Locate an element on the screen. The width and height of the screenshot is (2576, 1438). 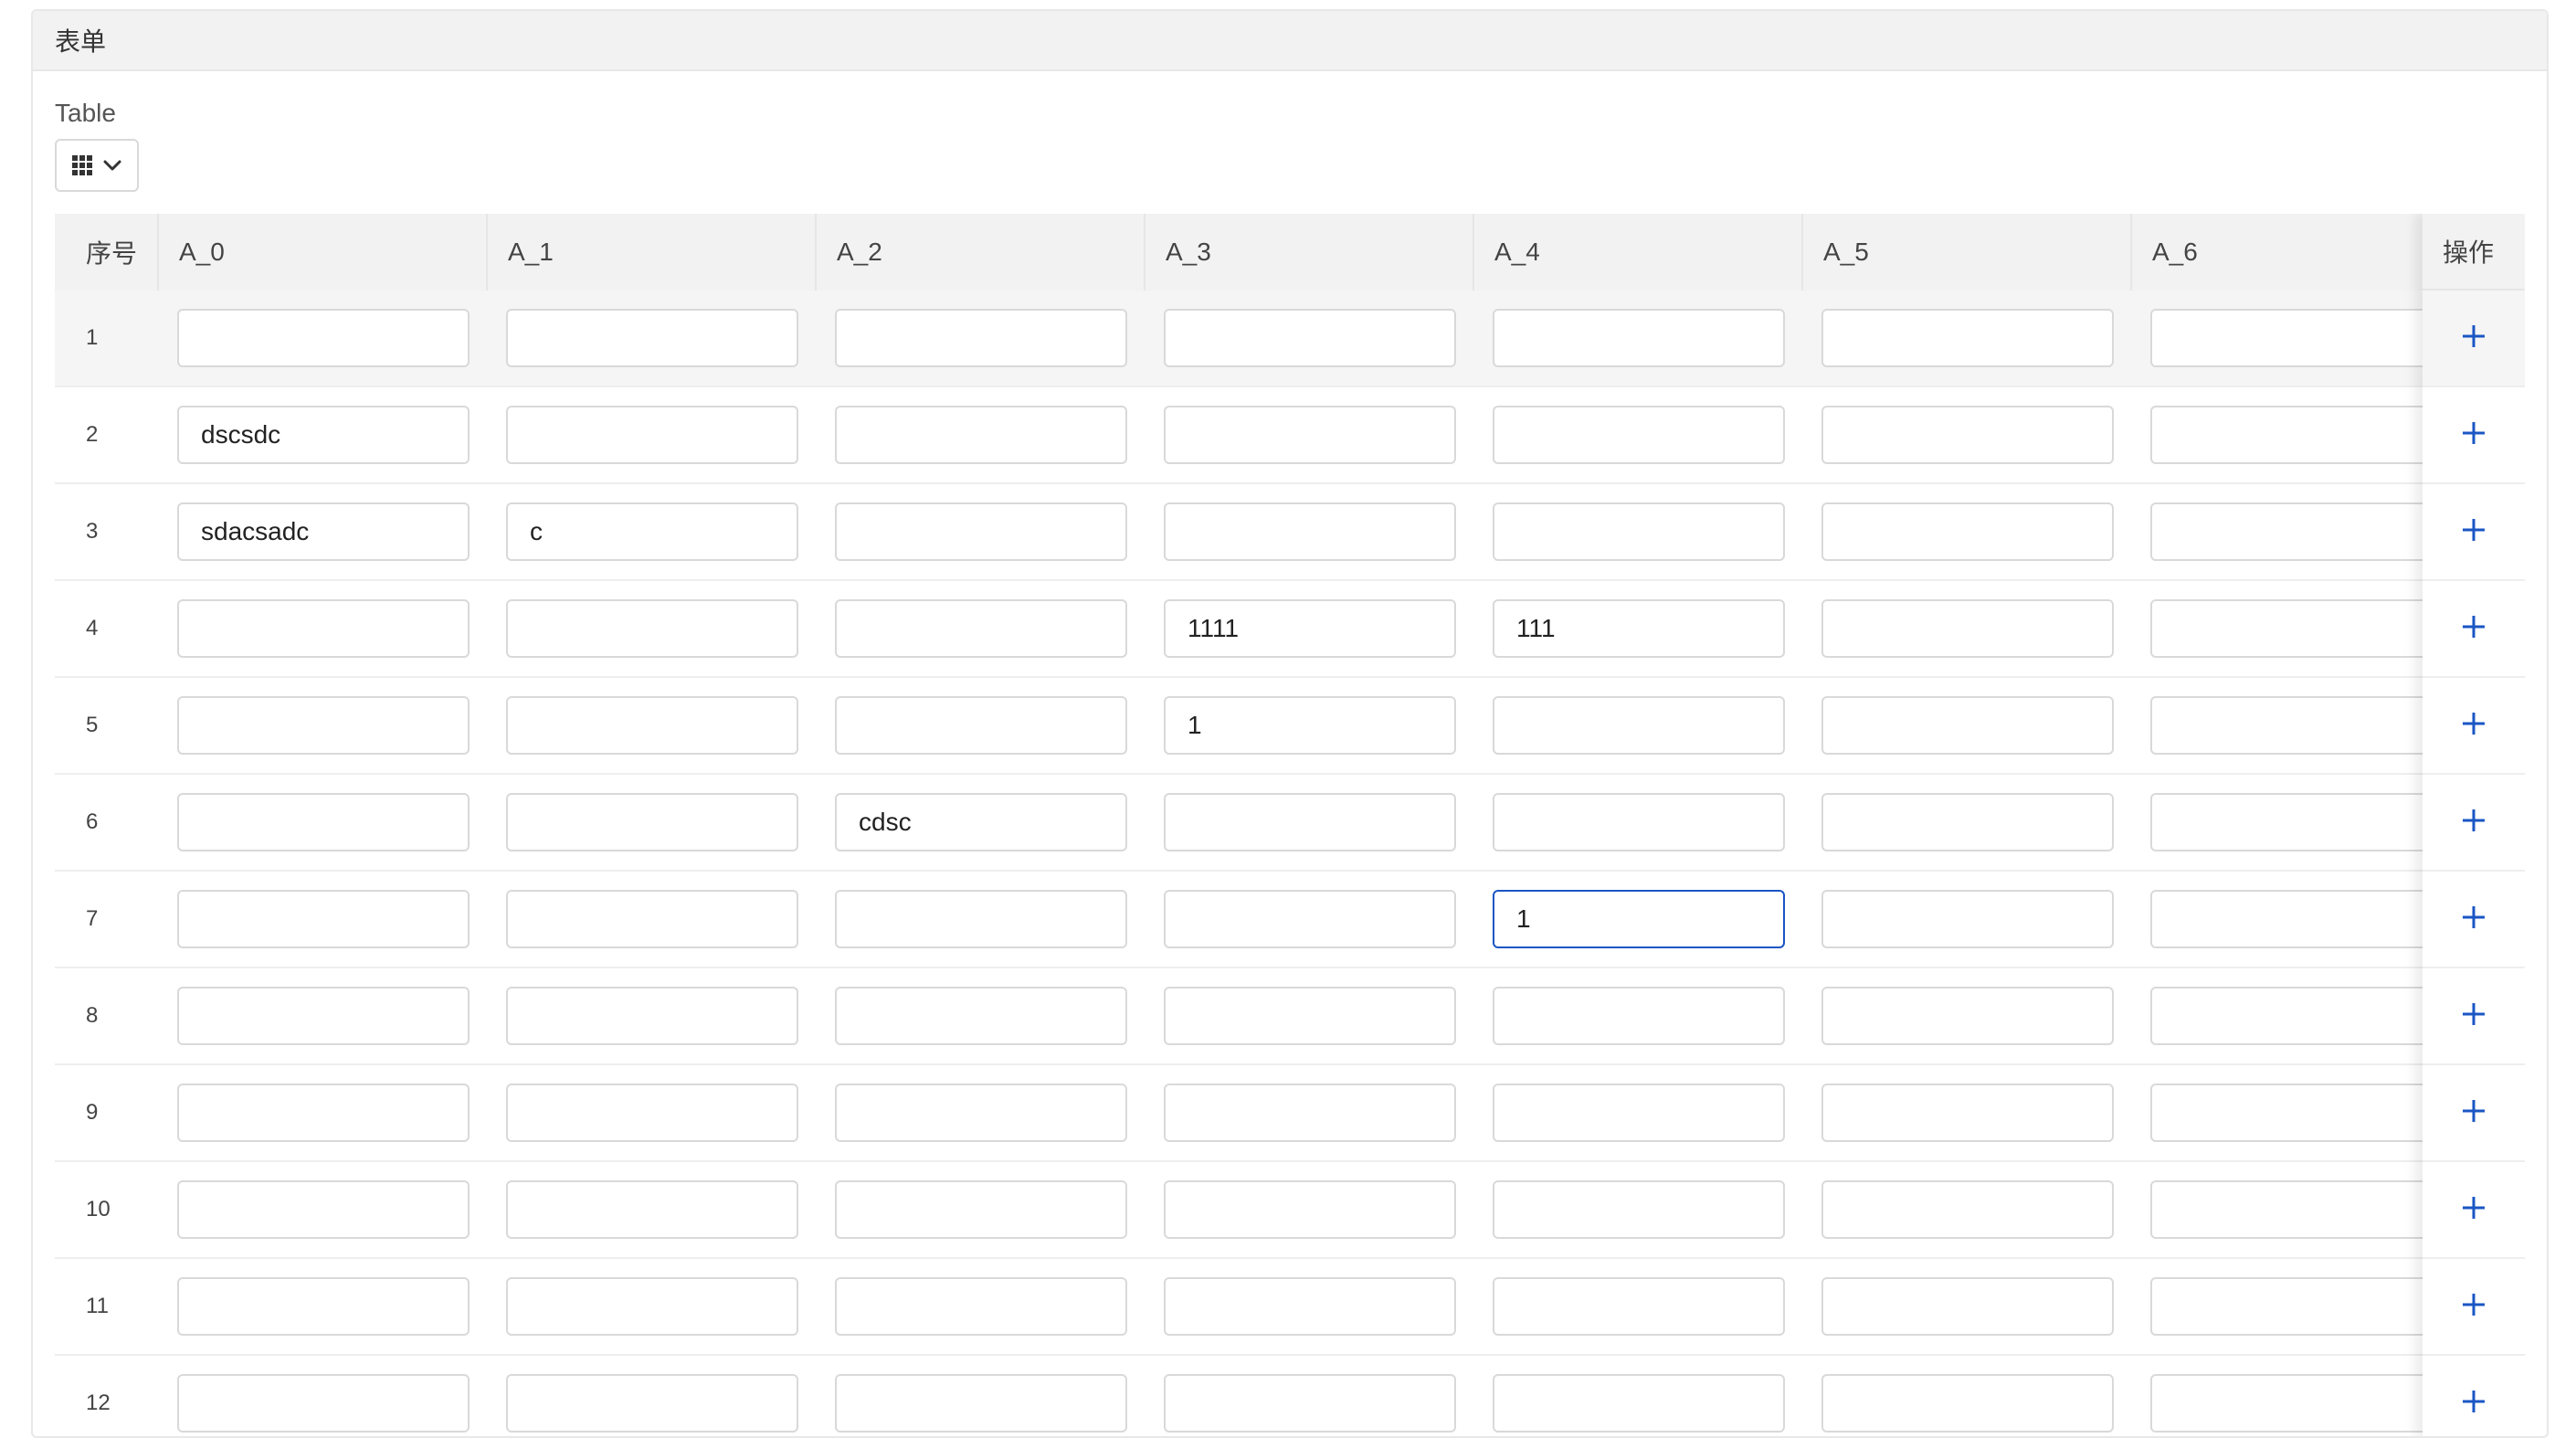
view-toggle-button is located at coordinates (97, 165).